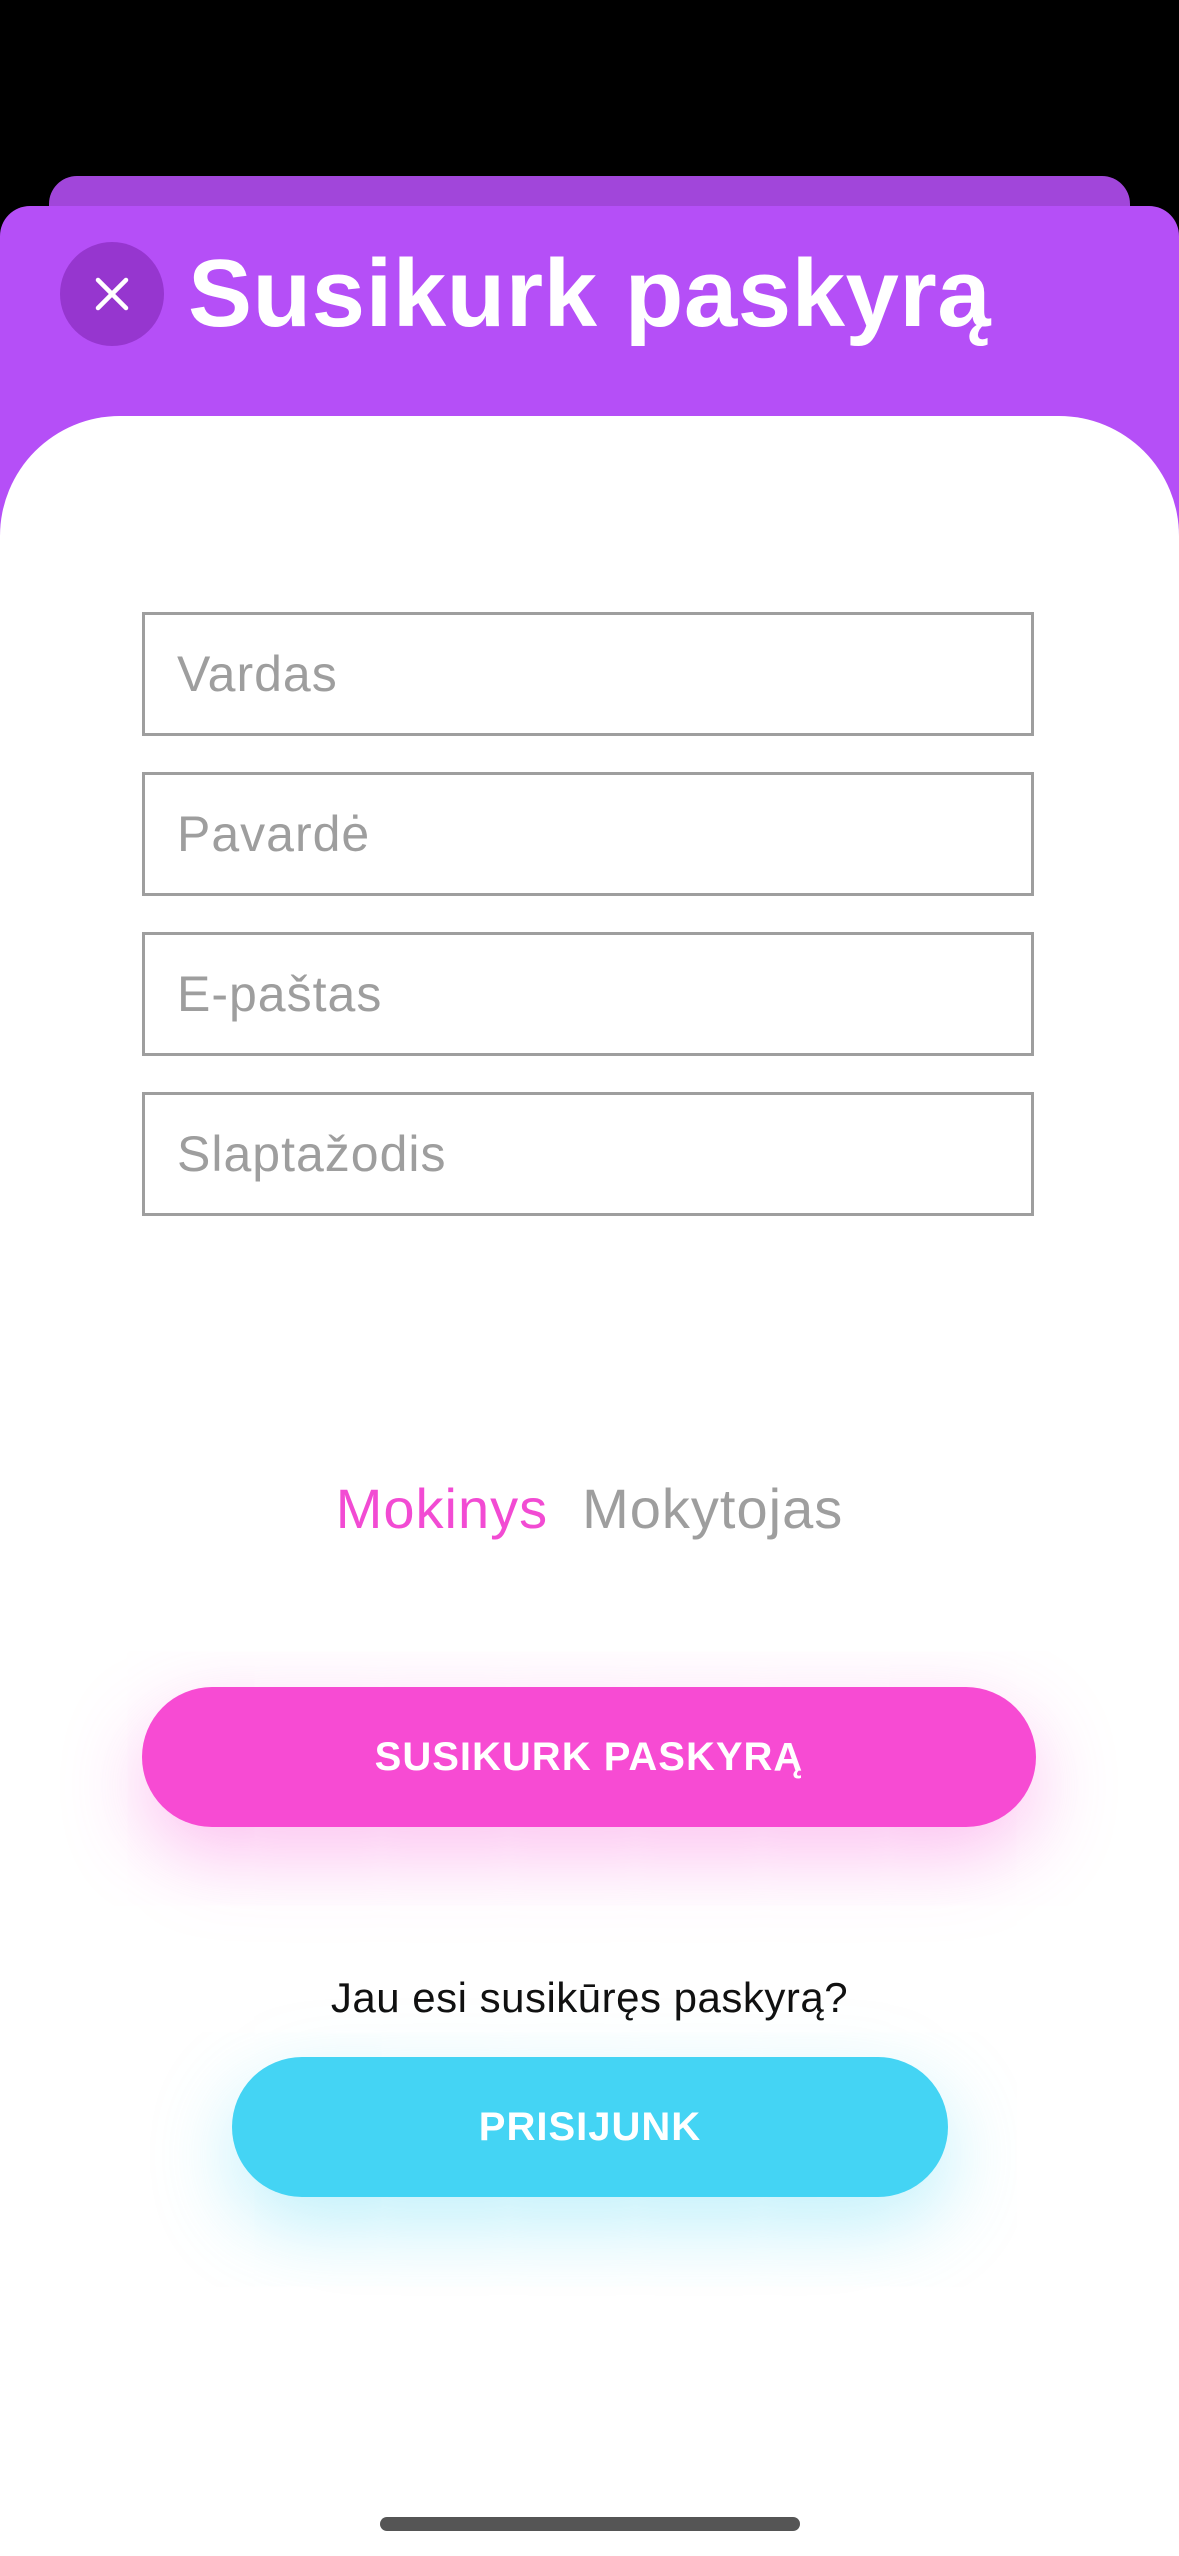 This screenshot has height=2556, width=1179. I want to click on last-name-input, so click(588, 834).